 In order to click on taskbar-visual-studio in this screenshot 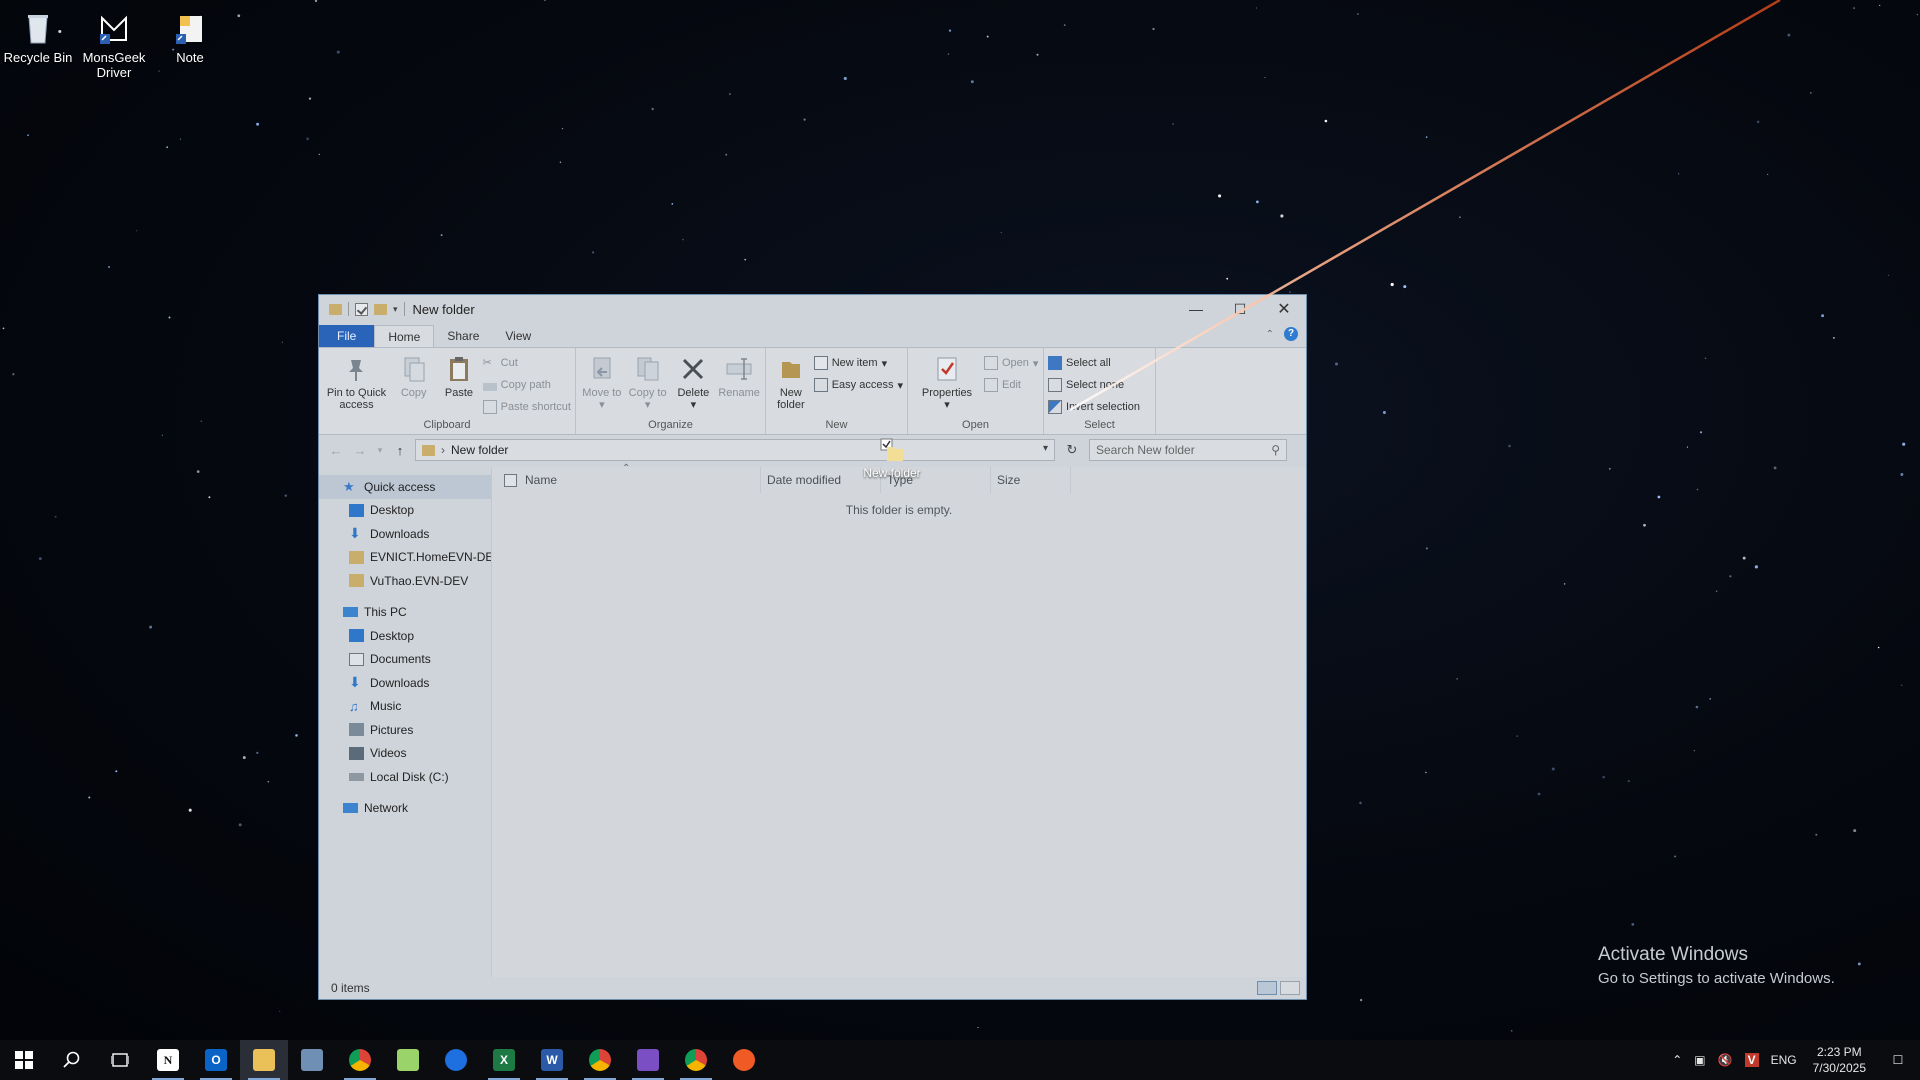, I will do `click(648, 1060)`.